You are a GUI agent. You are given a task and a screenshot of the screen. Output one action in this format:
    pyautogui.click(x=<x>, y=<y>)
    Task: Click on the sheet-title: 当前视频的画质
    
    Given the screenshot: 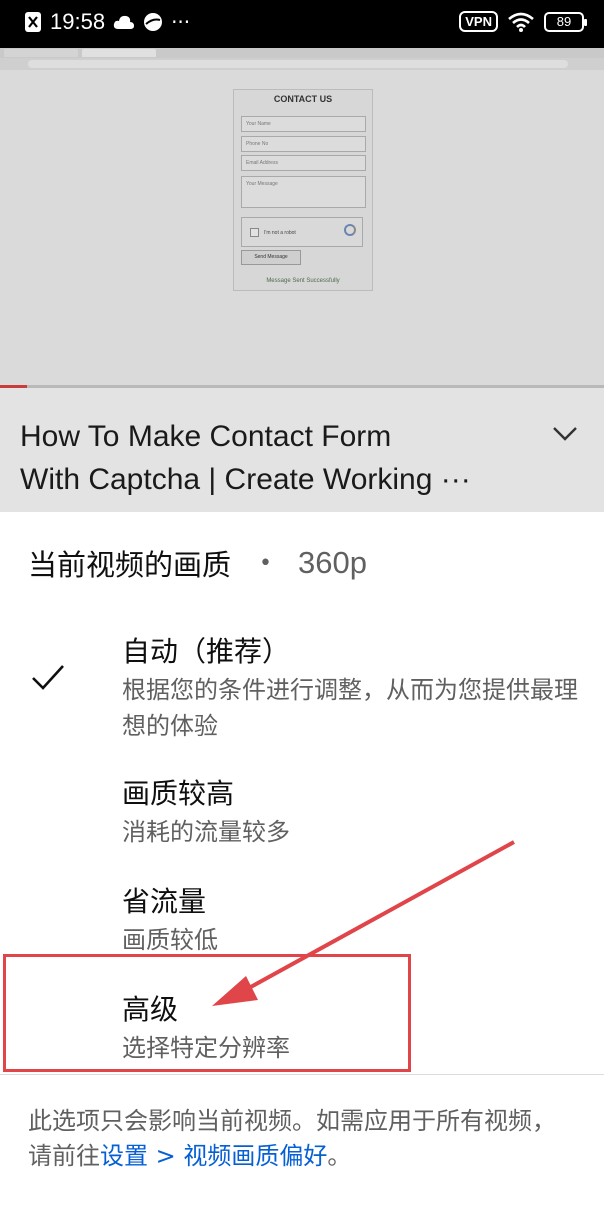 What is the action you would take?
    pyautogui.click(x=130, y=565)
    